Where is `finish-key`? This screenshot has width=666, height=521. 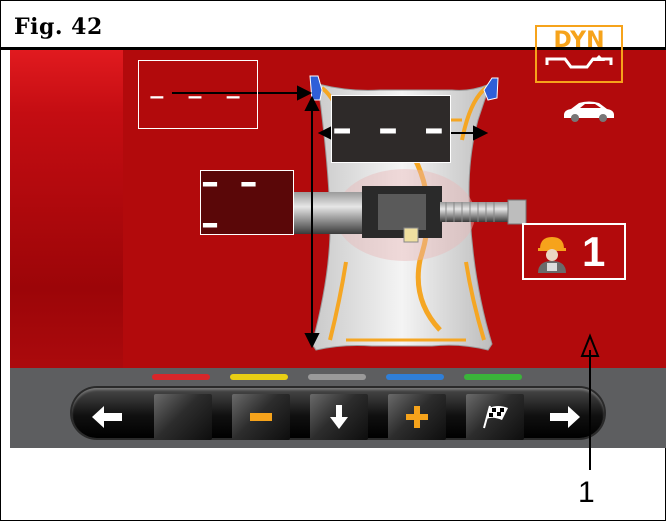 finish-key is located at coordinates (495, 417).